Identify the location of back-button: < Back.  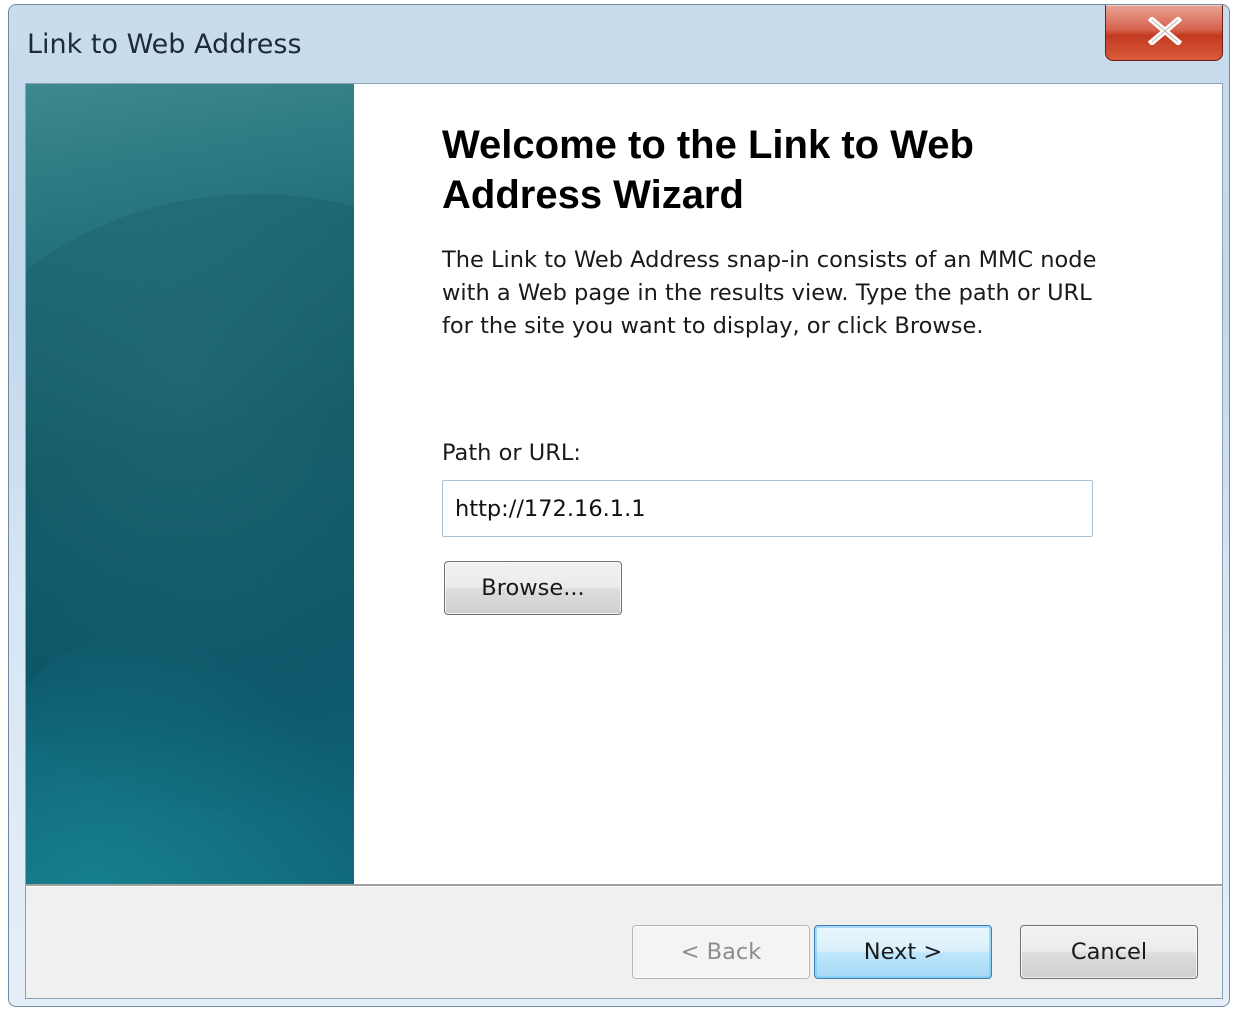
(721, 952).